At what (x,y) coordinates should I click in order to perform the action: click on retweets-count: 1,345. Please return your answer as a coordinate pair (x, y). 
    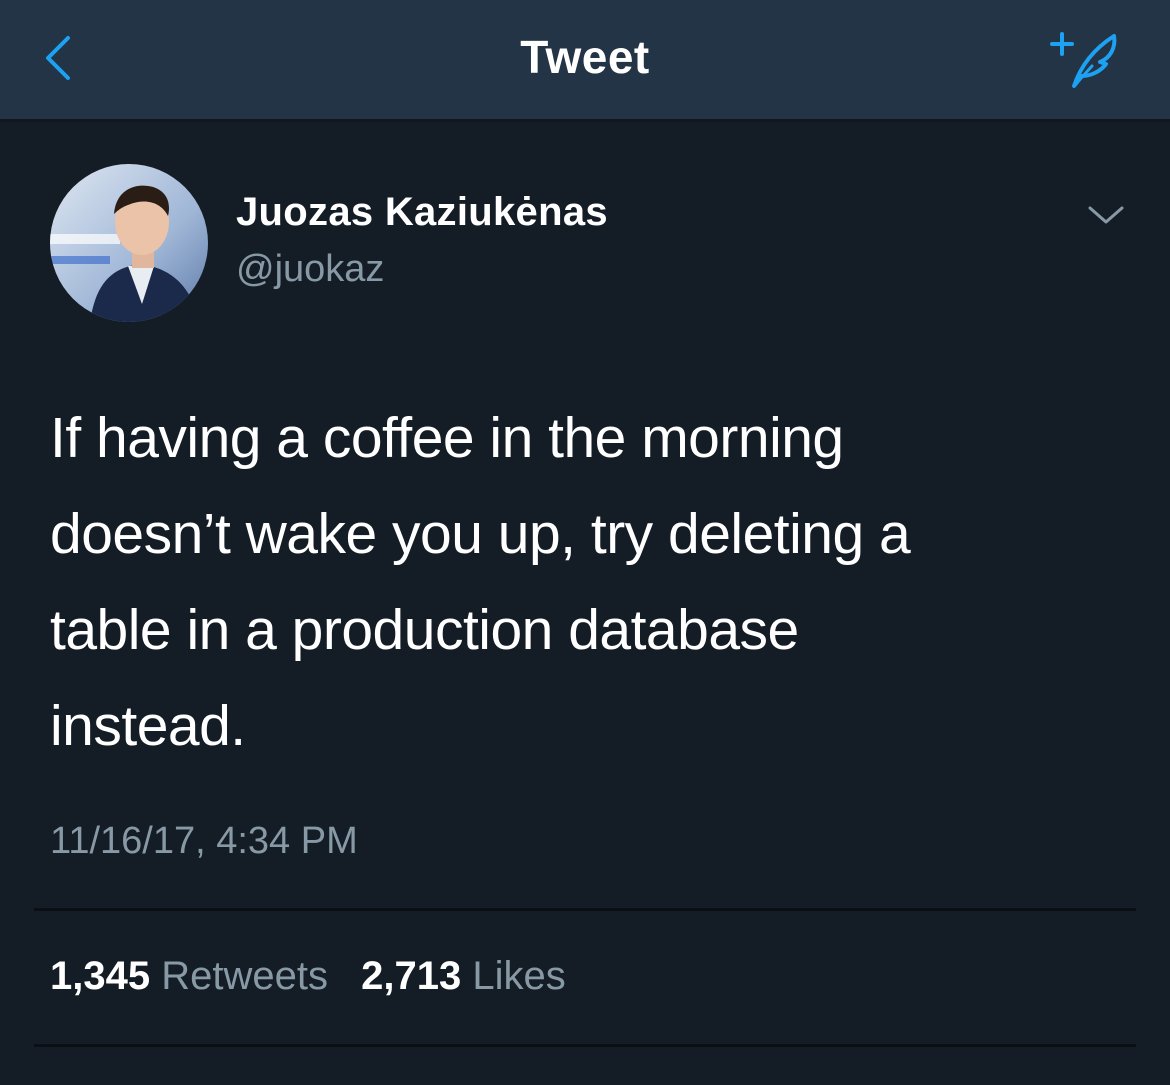
    Looking at the image, I should click on (100, 976).